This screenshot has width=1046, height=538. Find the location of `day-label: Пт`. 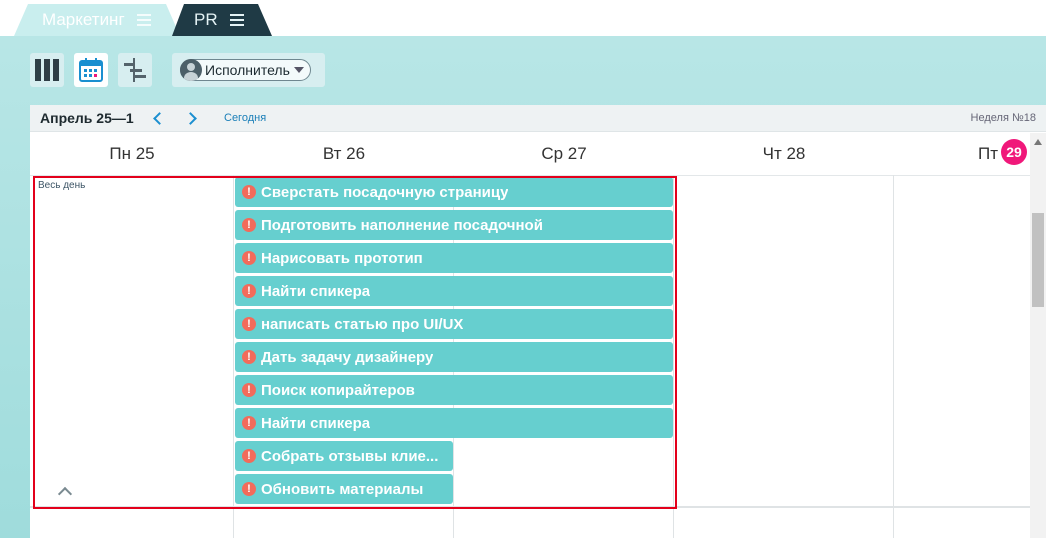

day-label: Пт is located at coordinates (988, 153).